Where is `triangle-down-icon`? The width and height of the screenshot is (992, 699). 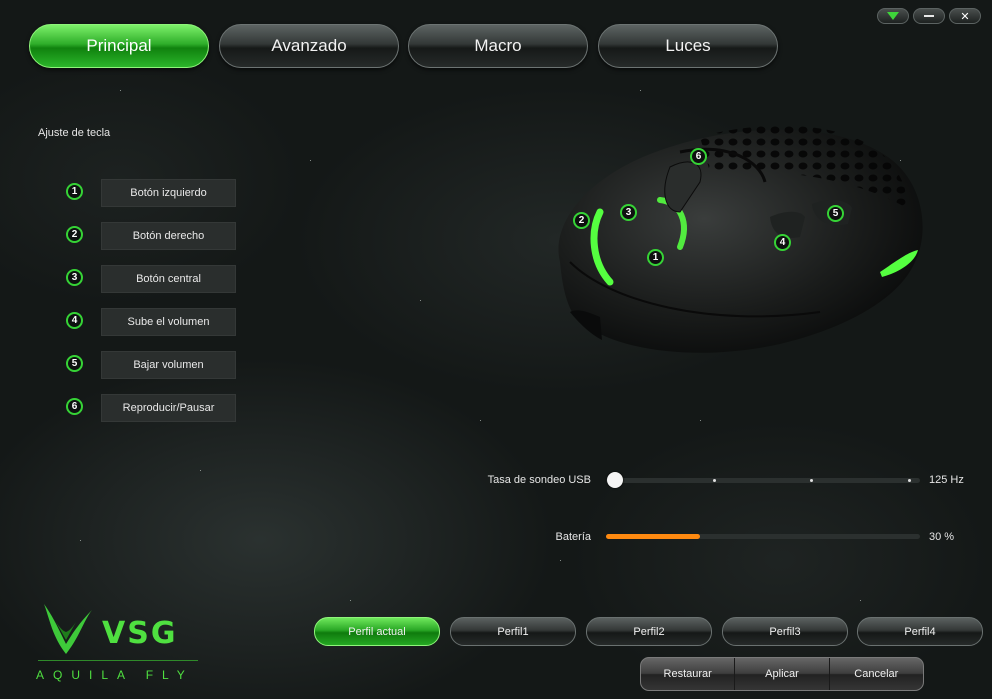
triangle-down-icon is located at coordinates (893, 16).